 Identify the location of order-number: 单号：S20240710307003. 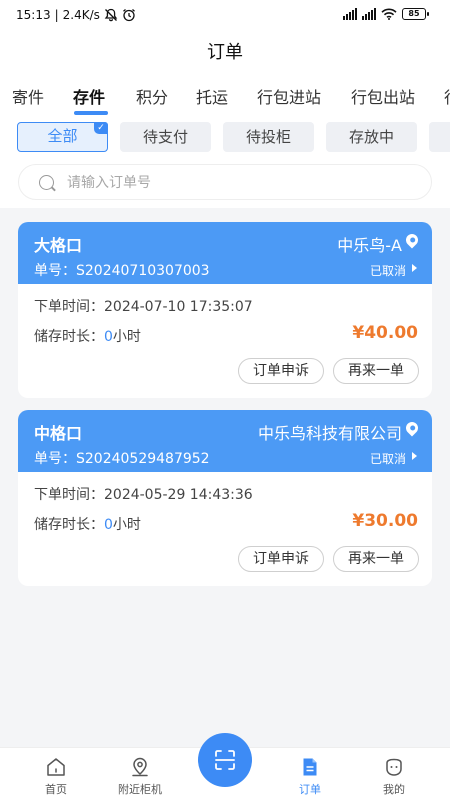
(122, 271).